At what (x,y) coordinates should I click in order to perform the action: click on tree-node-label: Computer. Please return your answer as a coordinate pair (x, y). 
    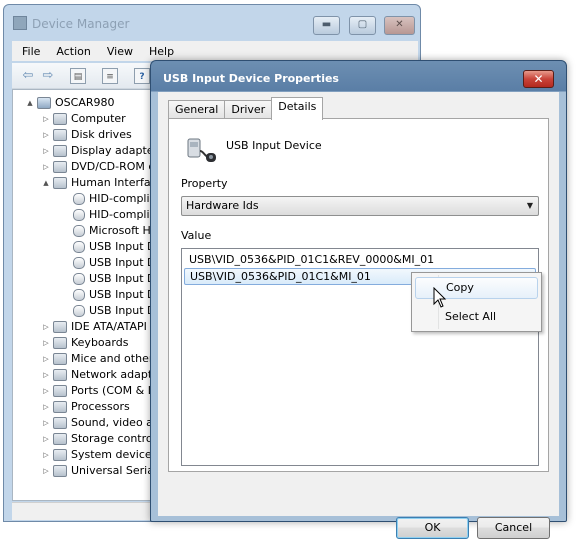
    Looking at the image, I should click on (98, 118).